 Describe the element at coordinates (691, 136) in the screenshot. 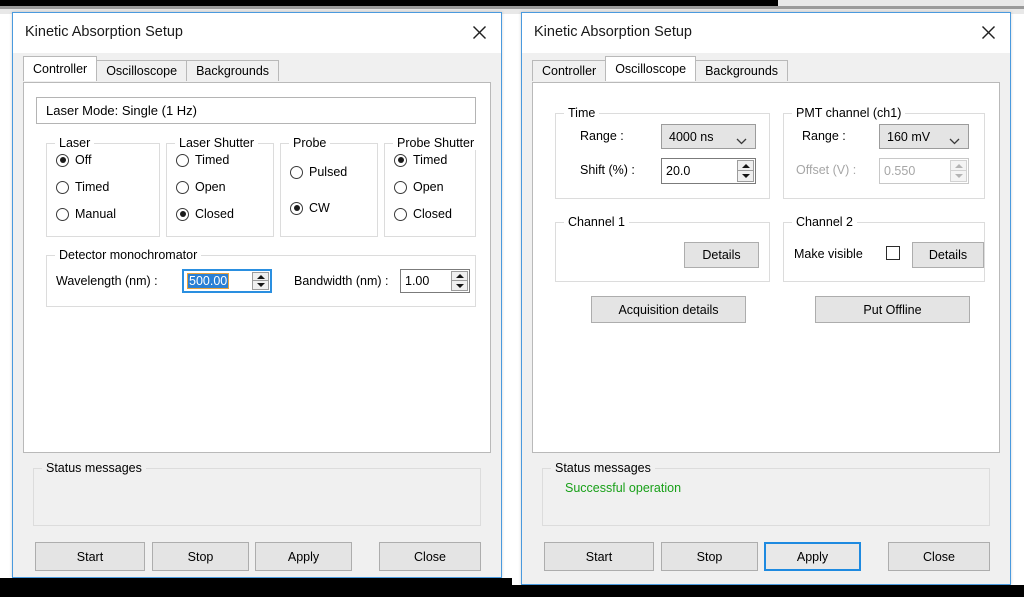

I see `time-range-value: 4000 ns` at that location.